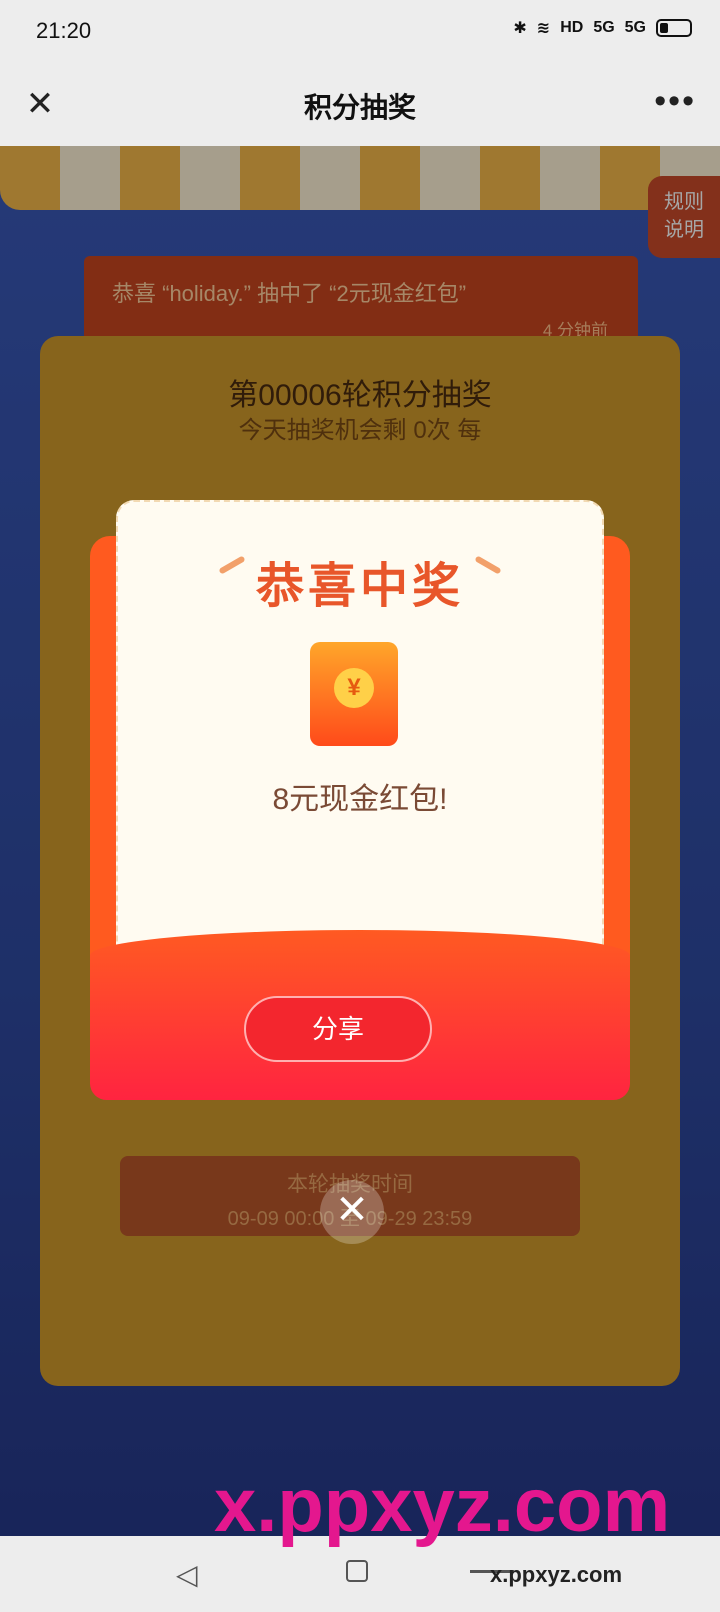 The height and width of the screenshot is (1612, 720). What do you see at coordinates (64, 30) in the screenshot?
I see `status-time: 21:20` at bounding box center [64, 30].